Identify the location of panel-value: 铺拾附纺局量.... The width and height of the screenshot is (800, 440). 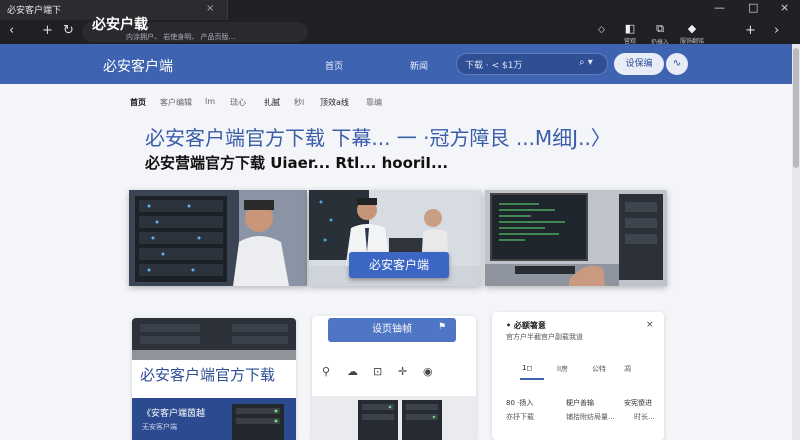
(590, 417).